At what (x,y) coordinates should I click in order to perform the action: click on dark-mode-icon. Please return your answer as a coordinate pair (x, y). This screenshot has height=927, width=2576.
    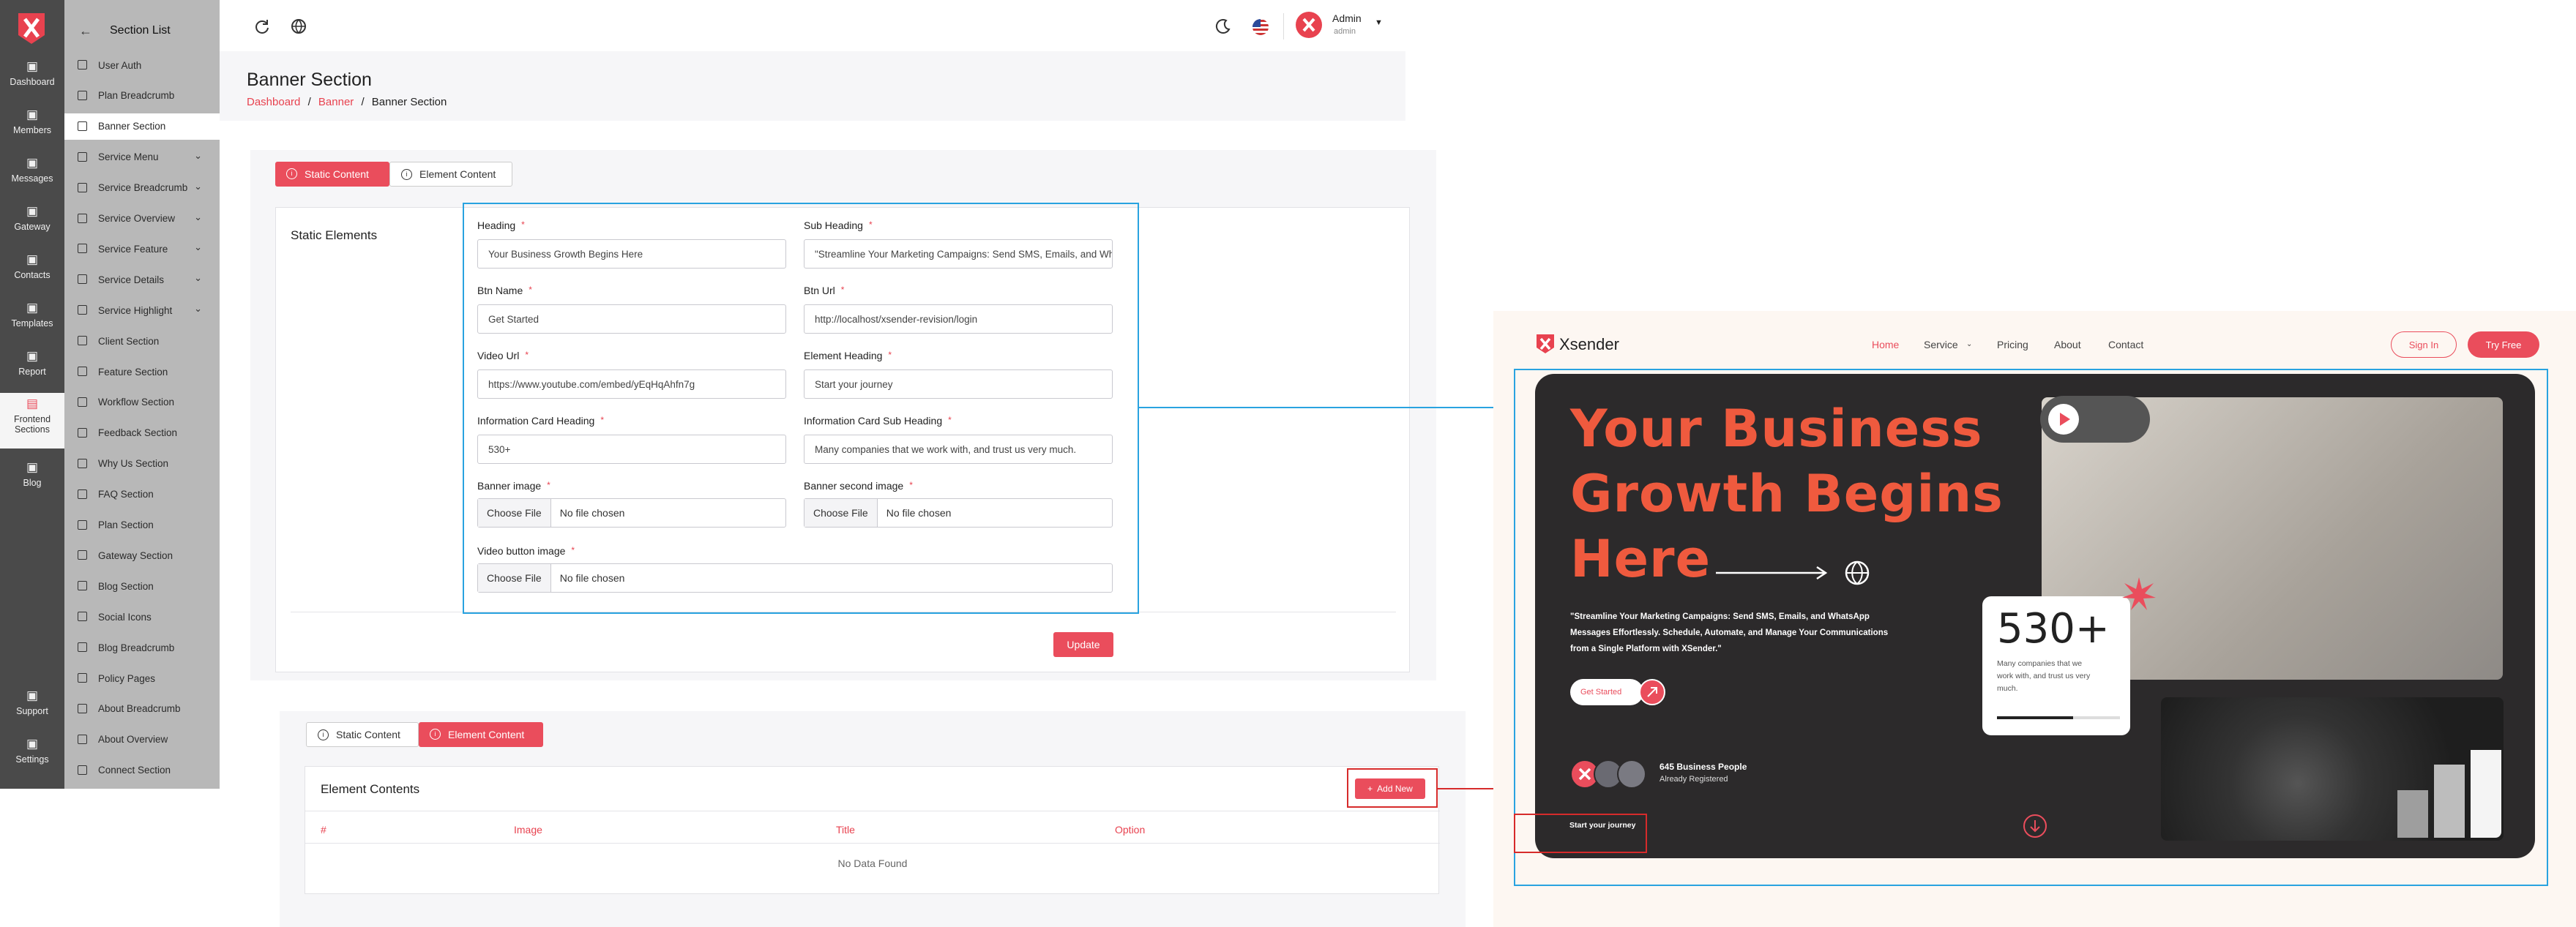
    Looking at the image, I should click on (1223, 26).